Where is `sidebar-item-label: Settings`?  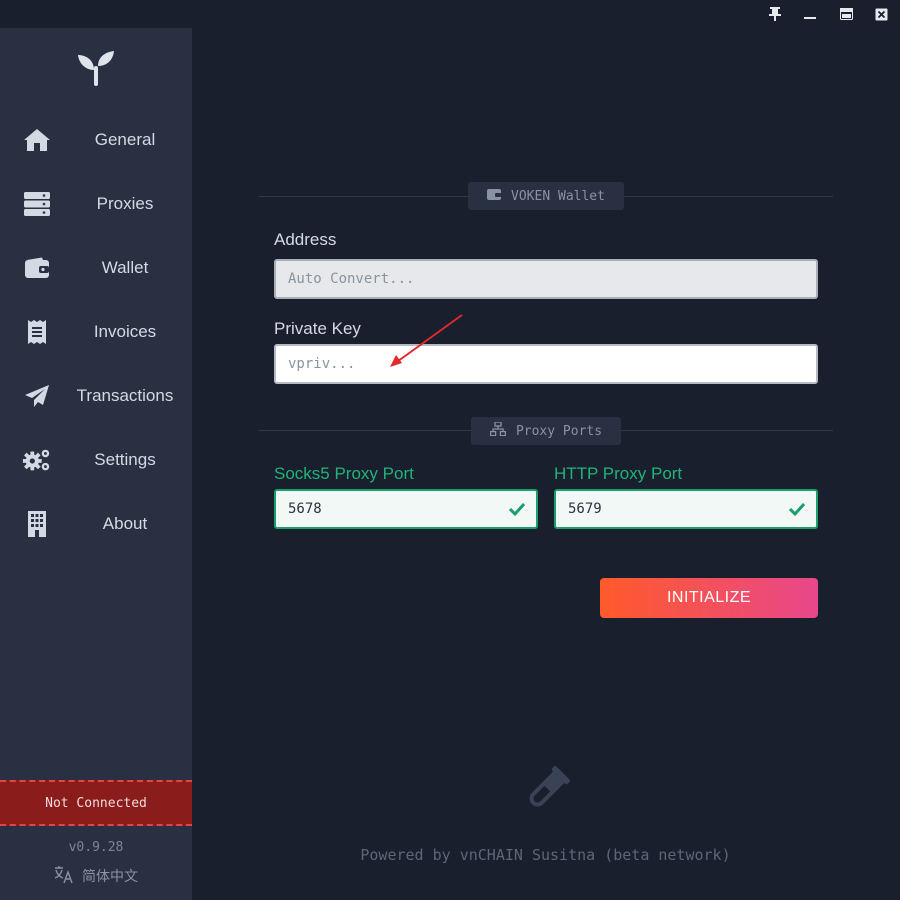
sidebar-item-label: Settings is located at coordinates (125, 459).